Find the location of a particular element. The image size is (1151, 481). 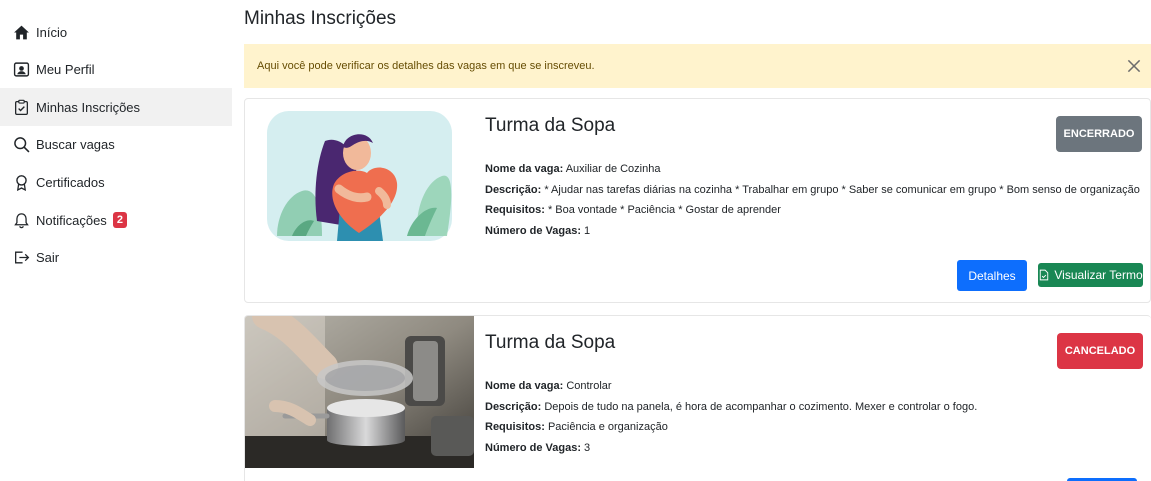

sidebar-item-label: Minhas Inscrições is located at coordinates (88, 107).